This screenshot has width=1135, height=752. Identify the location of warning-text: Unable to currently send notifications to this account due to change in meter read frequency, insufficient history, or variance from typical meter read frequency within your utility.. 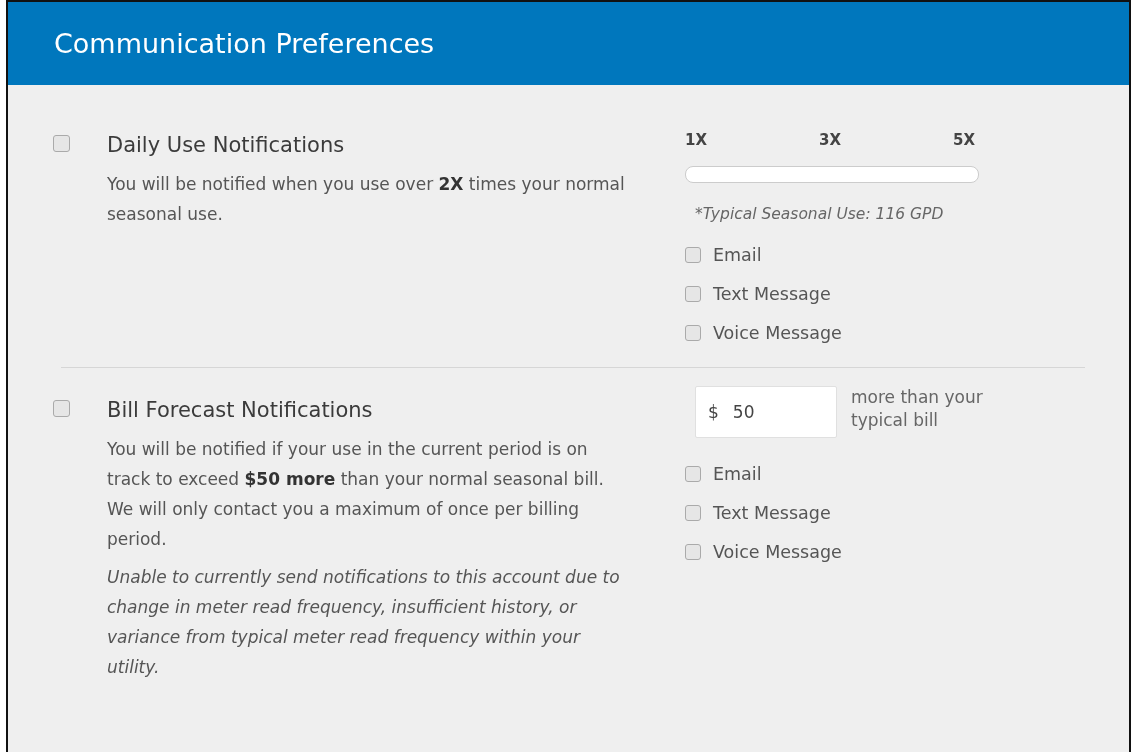
(364, 622).